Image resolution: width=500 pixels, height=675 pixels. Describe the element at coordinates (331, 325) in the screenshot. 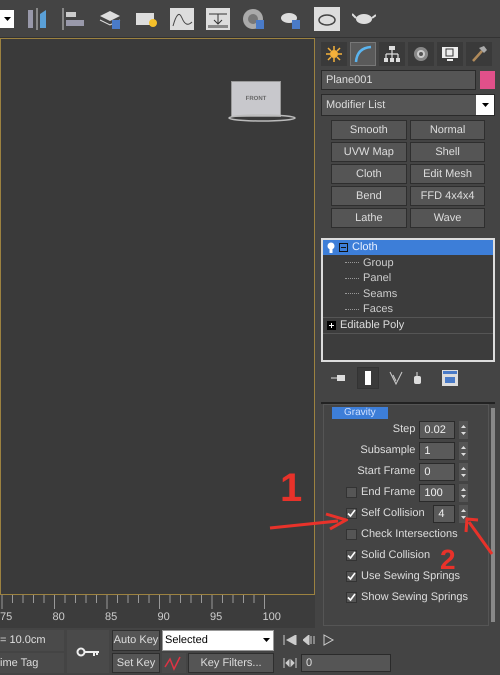

I see `expand-icon` at that location.